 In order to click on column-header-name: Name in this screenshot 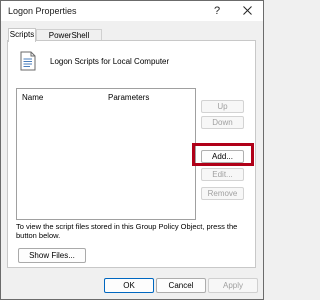, I will do `click(32, 97)`.